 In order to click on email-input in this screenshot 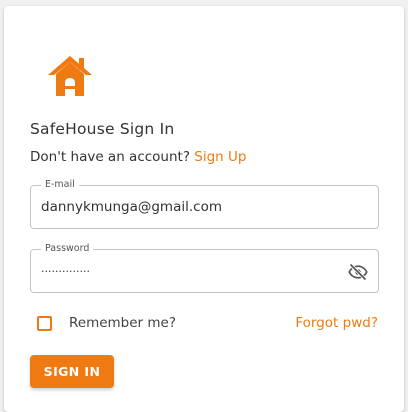, I will do `click(204, 207)`.